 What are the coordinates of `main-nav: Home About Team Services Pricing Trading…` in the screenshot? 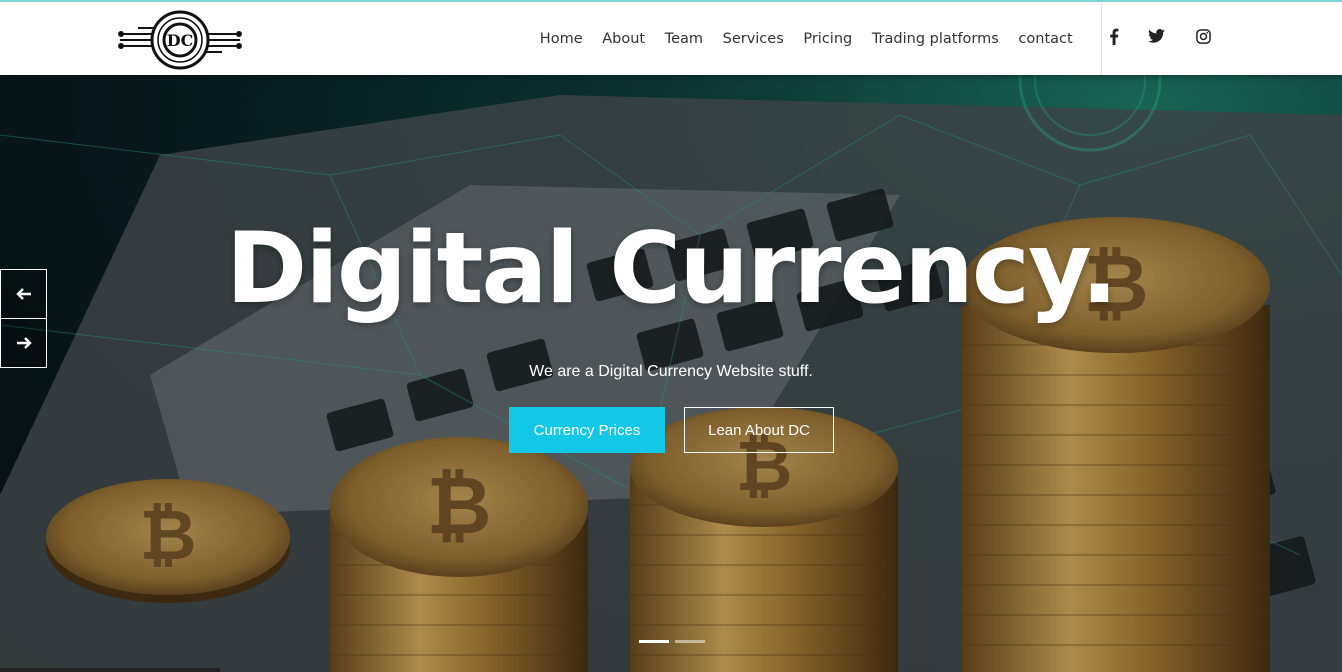 It's located at (806, 38).